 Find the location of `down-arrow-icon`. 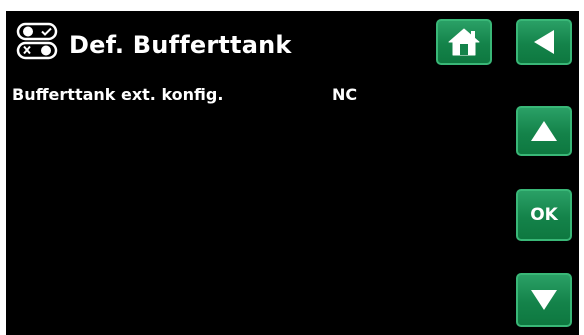

down-arrow-icon is located at coordinates (544, 300).